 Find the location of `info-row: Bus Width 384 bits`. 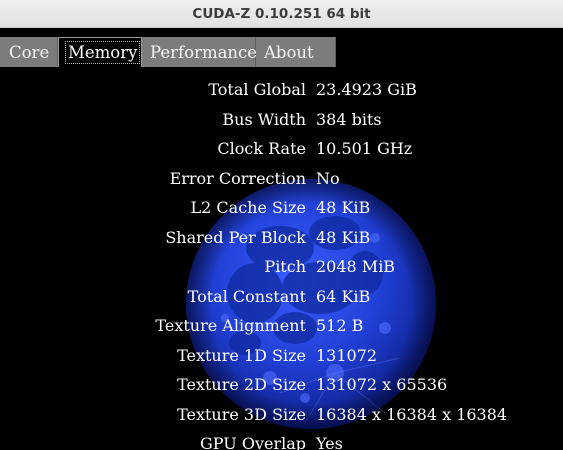

info-row: Bus Width 384 bits is located at coordinates (281, 120).